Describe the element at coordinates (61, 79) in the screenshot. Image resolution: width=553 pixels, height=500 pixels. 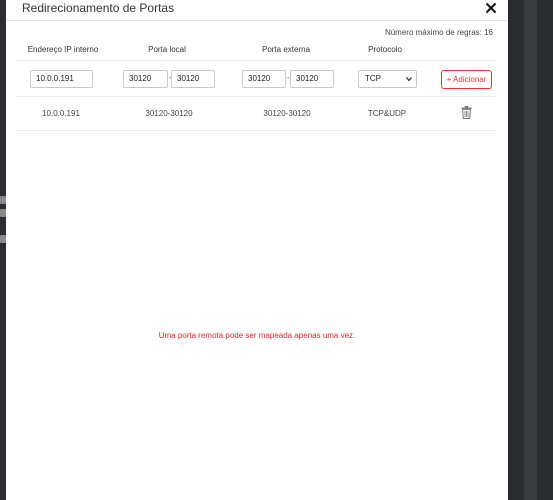
I see `internal-ip-input: 10.0.0.191` at that location.